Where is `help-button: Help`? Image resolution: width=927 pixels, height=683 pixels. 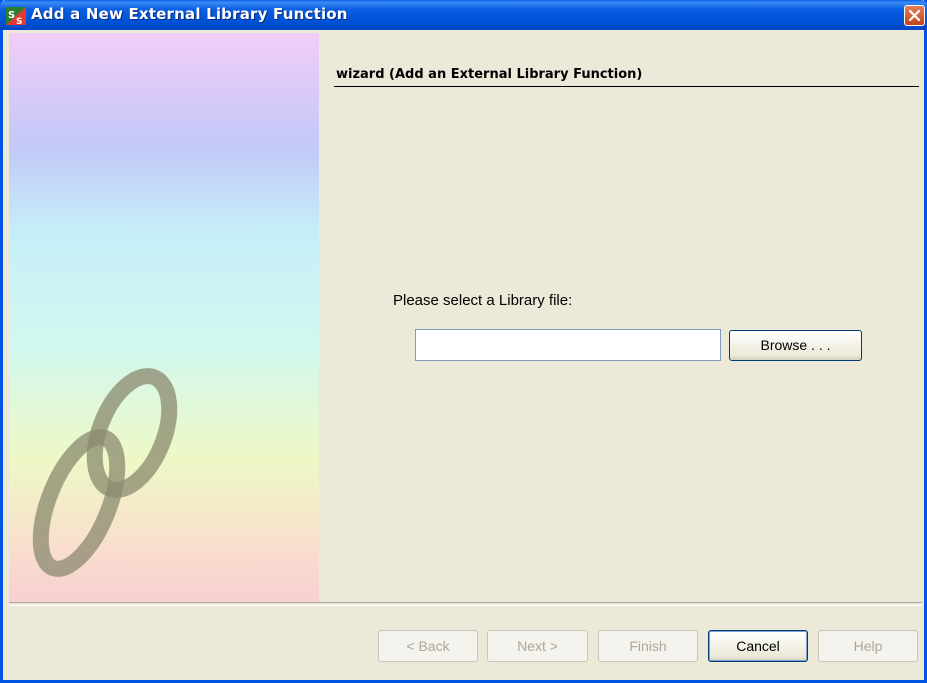 help-button: Help is located at coordinates (868, 646).